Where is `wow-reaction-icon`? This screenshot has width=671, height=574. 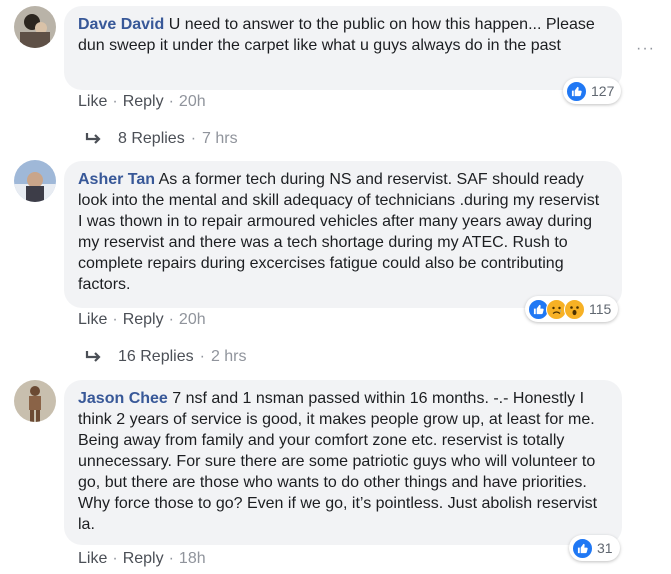
wow-reaction-icon is located at coordinates (574, 309).